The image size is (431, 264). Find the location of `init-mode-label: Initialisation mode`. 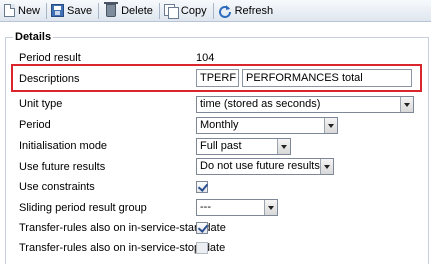

init-mode-label: Initialisation mode is located at coordinates (63, 146).